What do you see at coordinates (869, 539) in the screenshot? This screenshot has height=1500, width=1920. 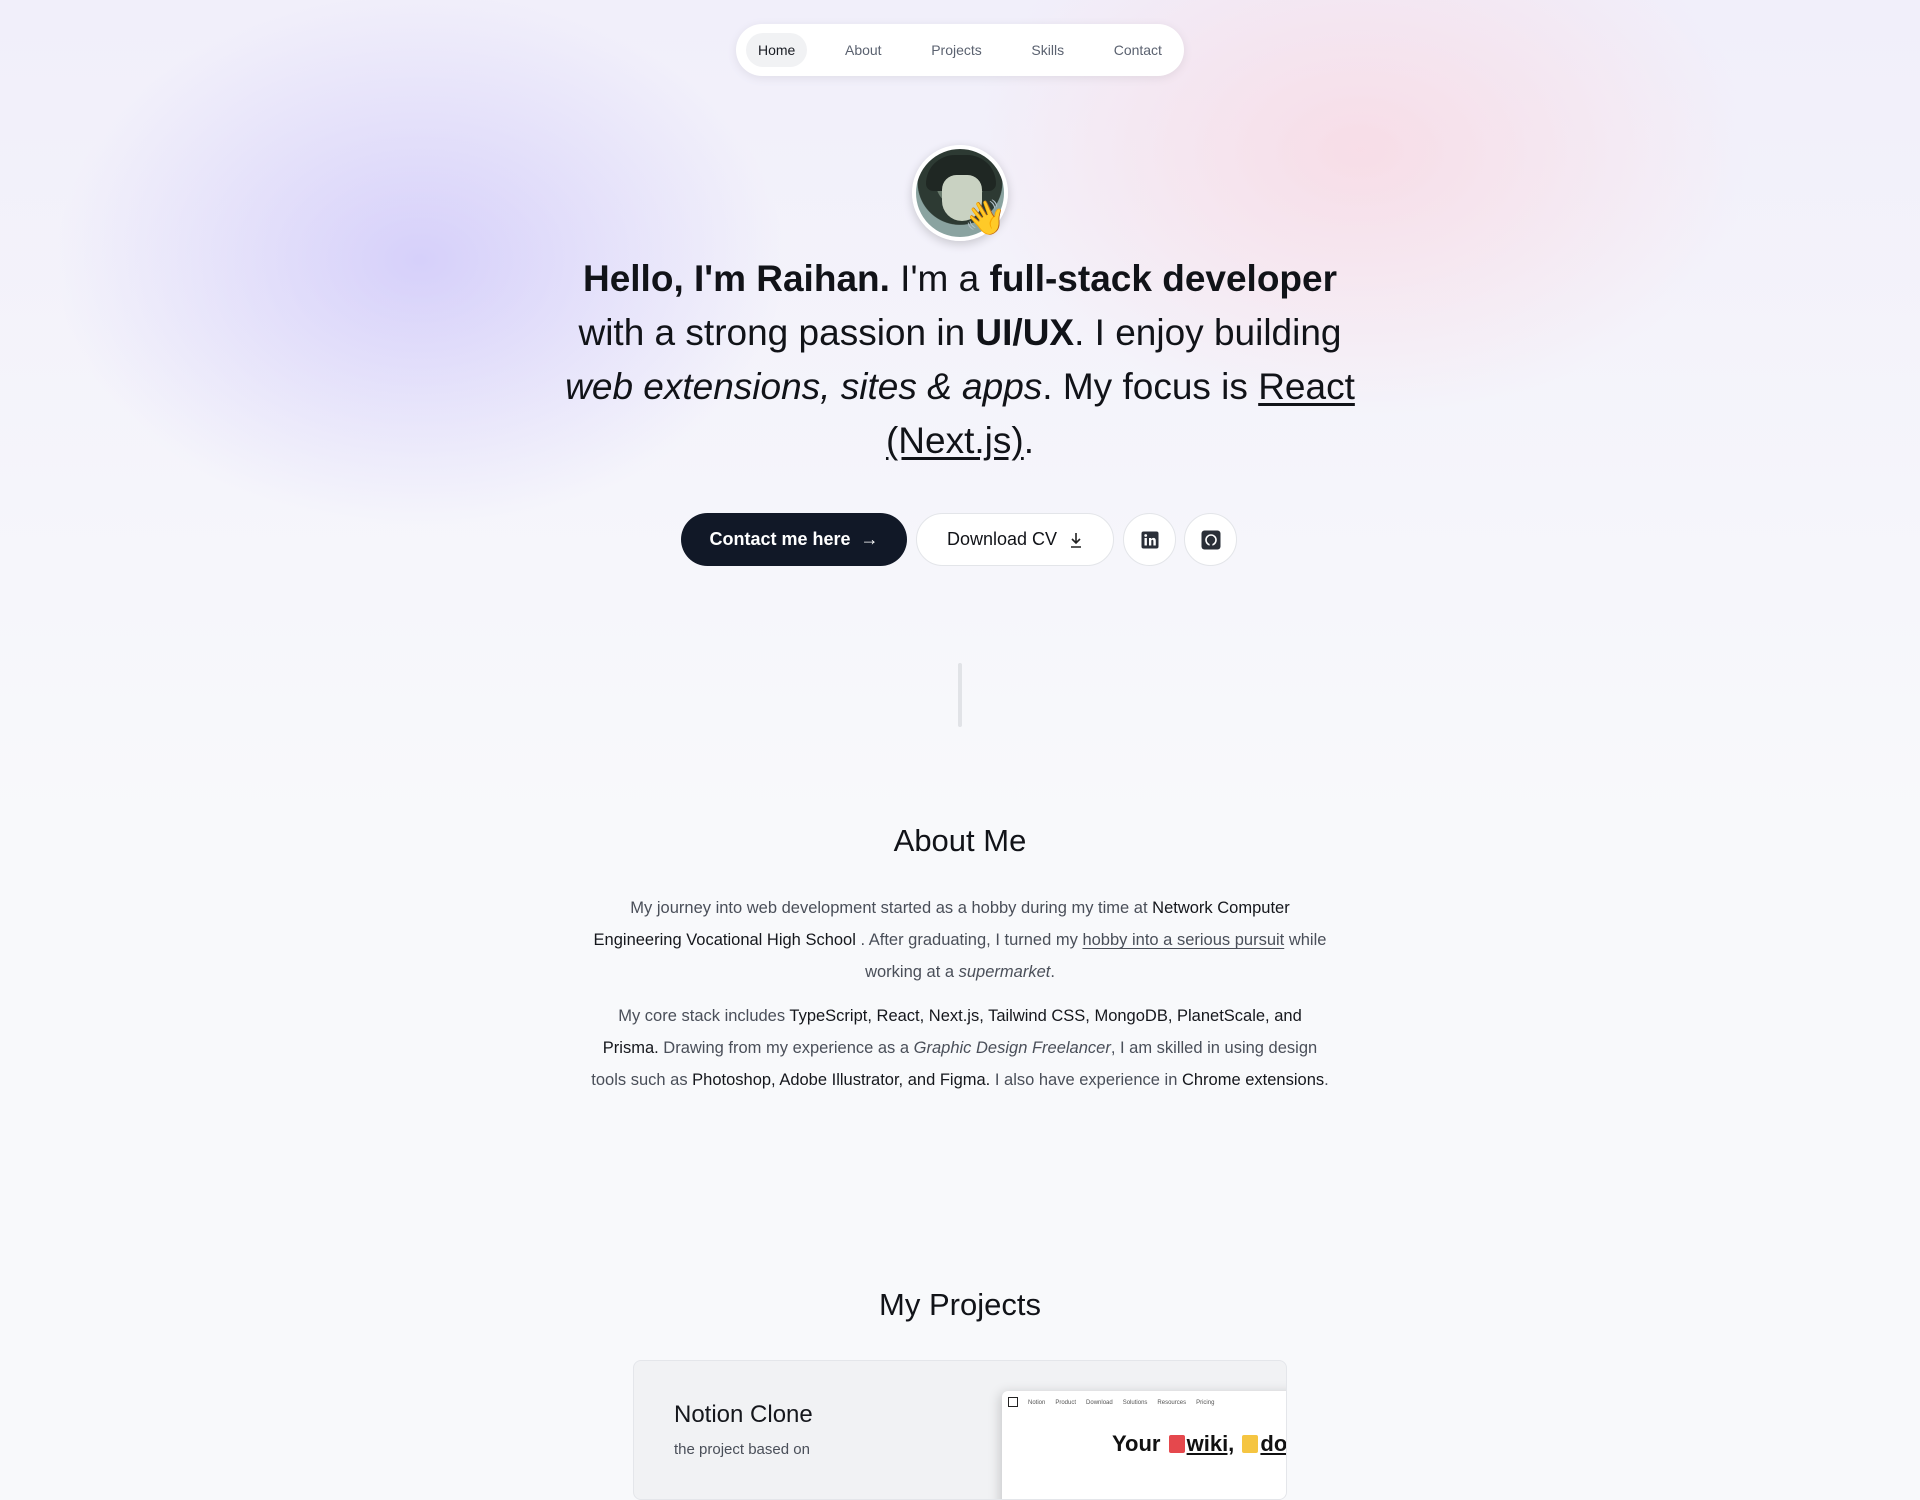 I see `arrow-right-icon: →` at bounding box center [869, 539].